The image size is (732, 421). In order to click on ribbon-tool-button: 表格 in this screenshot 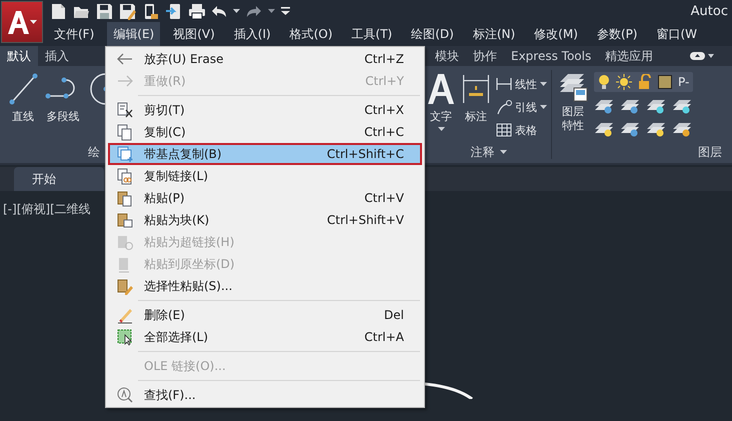, I will do `click(521, 130)`.